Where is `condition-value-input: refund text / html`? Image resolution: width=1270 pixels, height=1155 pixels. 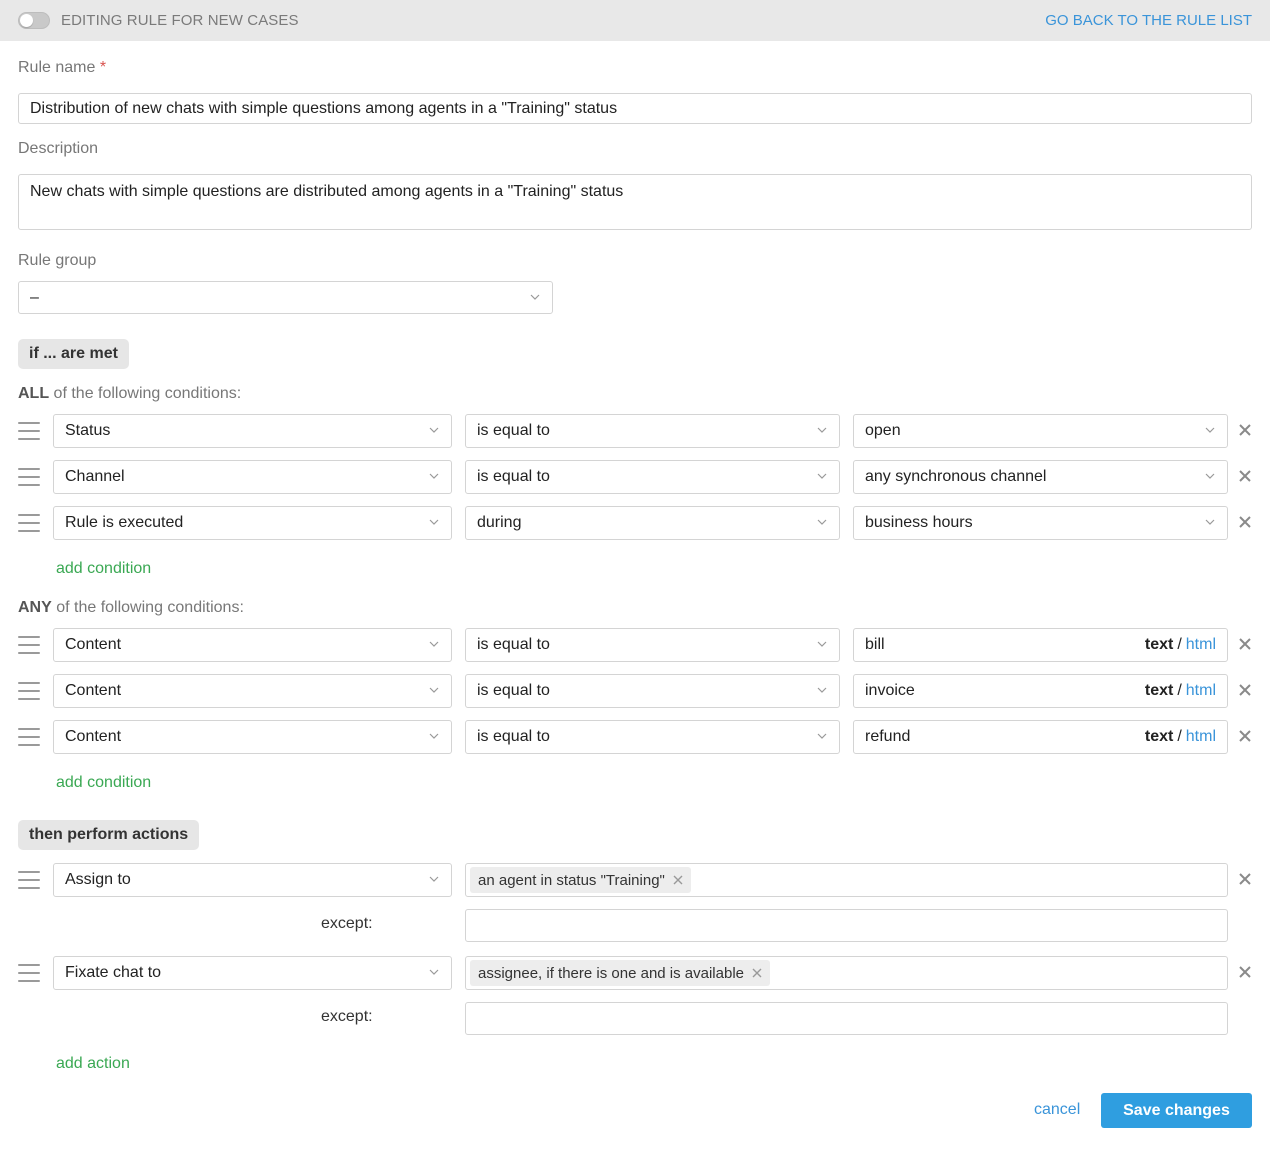 condition-value-input: refund text / html is located at coordinates (1040, 737).